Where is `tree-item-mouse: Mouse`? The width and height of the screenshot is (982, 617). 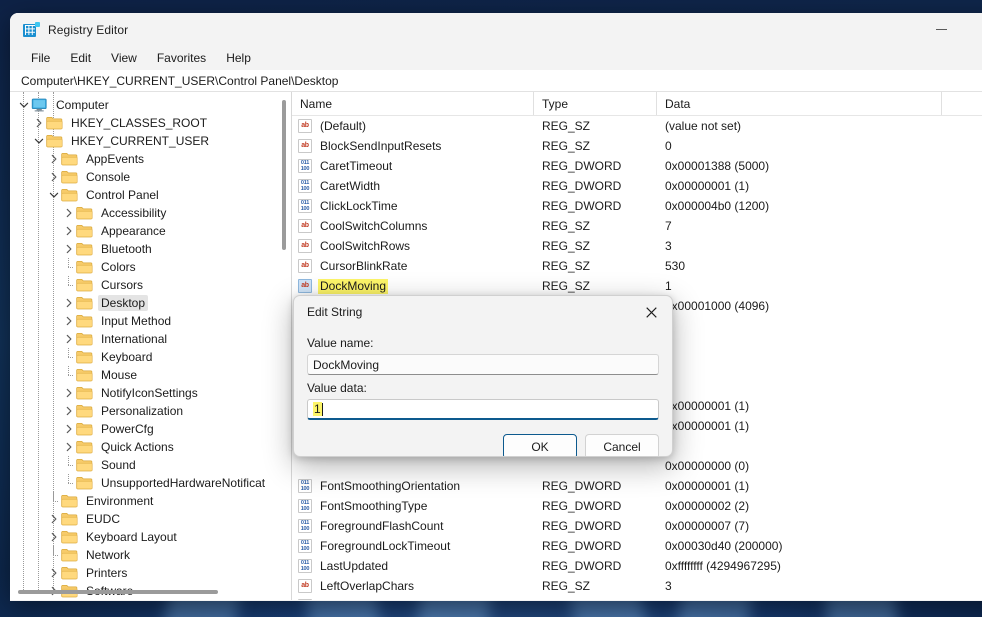
tree-item-mouse: Mouse is located at coordinates (144, 375).